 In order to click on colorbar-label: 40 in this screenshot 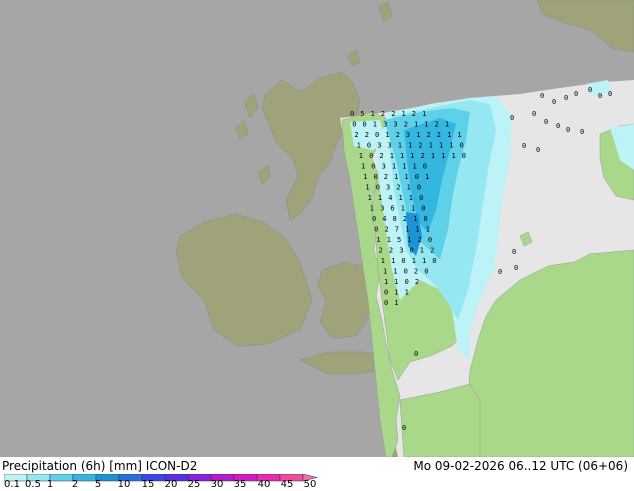, I will do `click(264, 484)`.